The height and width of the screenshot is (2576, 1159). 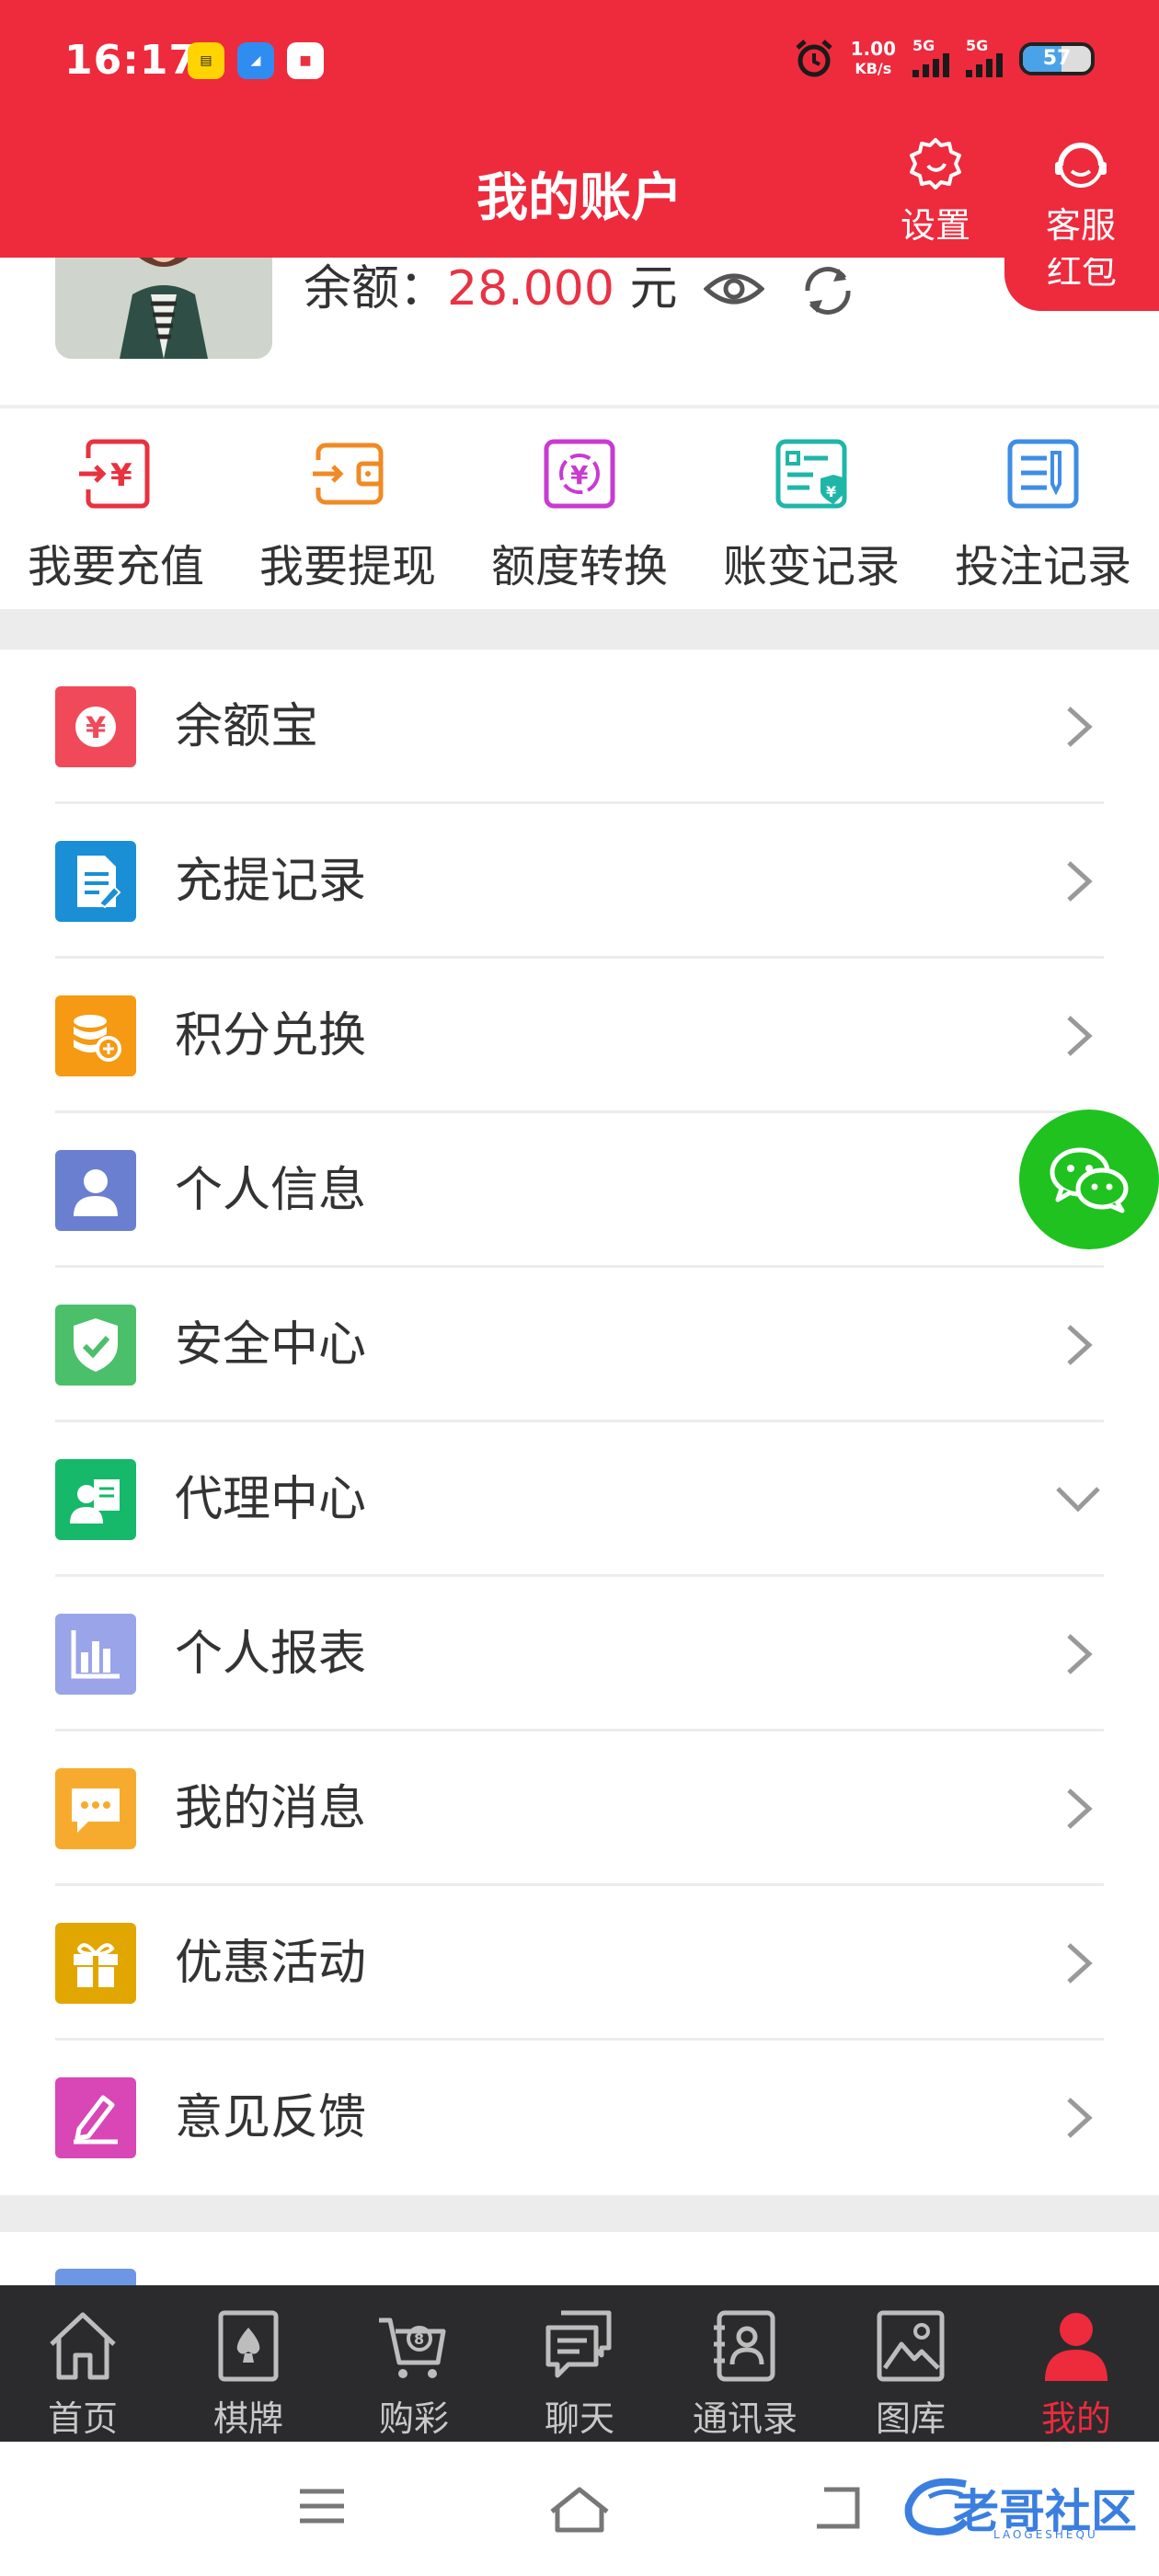 I want to click on tab-lottery: 8 购彩, so click(x=414, y=2363).